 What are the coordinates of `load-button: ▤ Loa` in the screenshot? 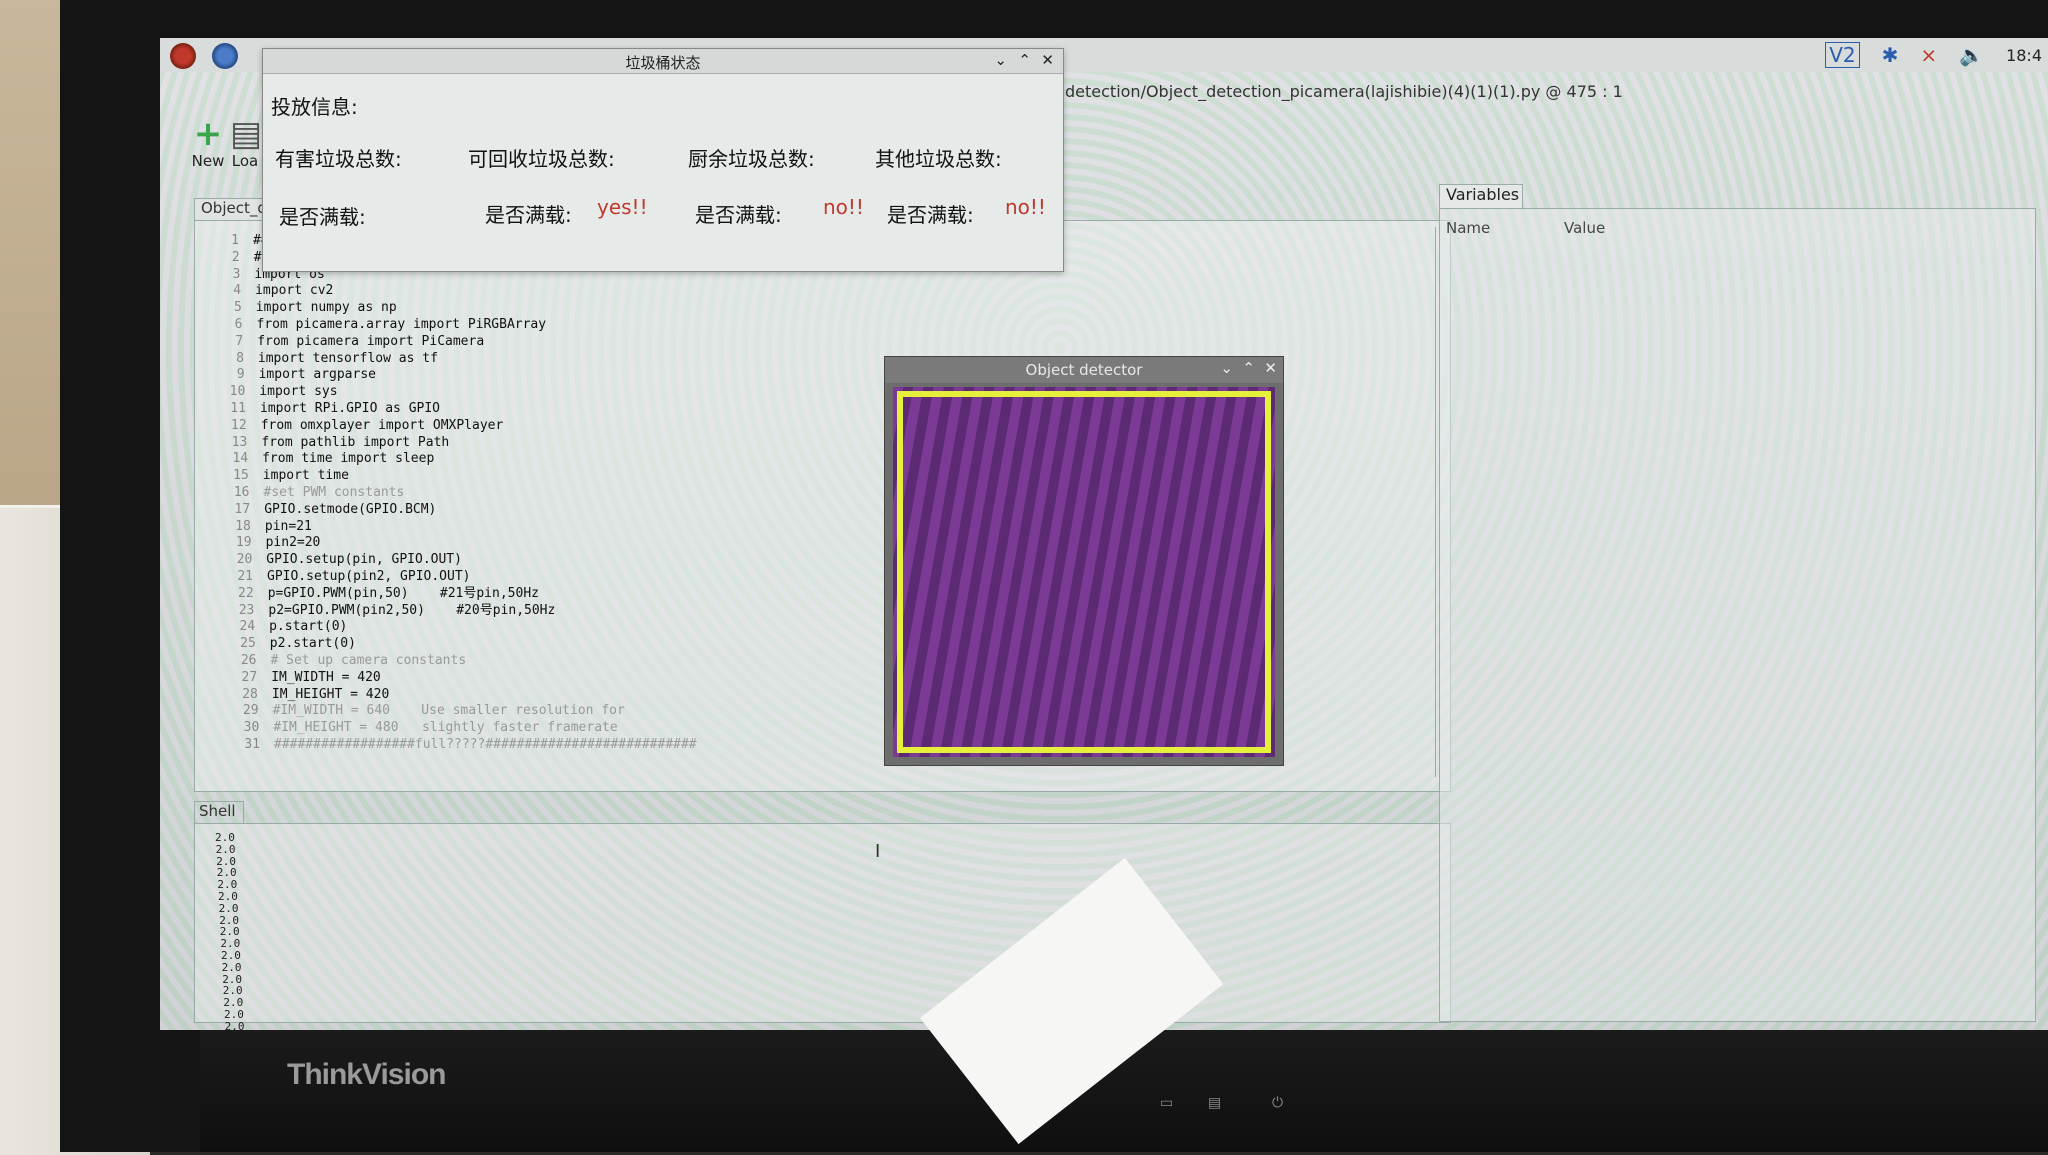 It's located at (245, 143).